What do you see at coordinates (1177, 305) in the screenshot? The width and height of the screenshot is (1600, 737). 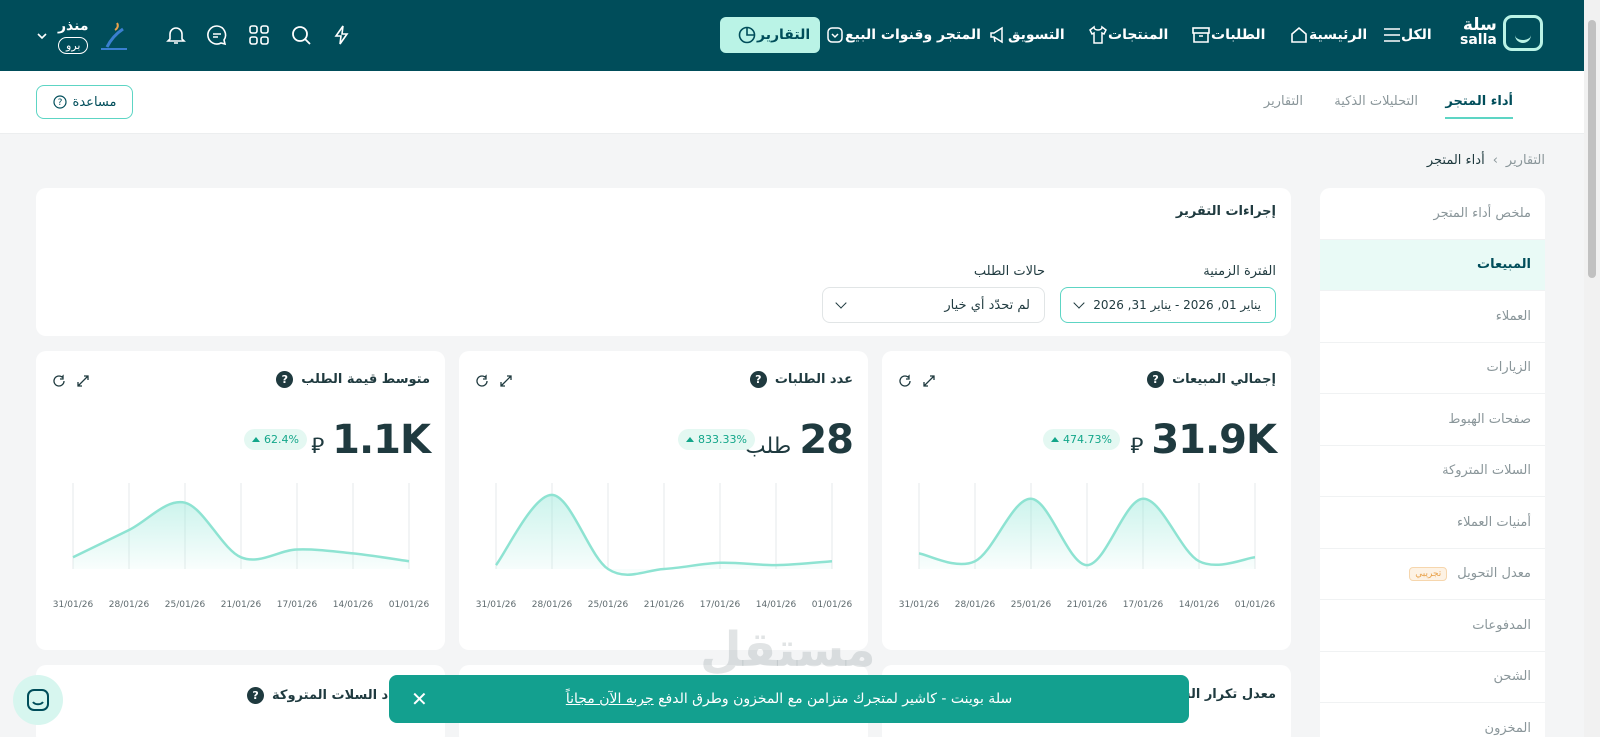 I see `period-value: يناير 01, 2026 - يناير 31, 2026` at bounding box center [1177, 305].